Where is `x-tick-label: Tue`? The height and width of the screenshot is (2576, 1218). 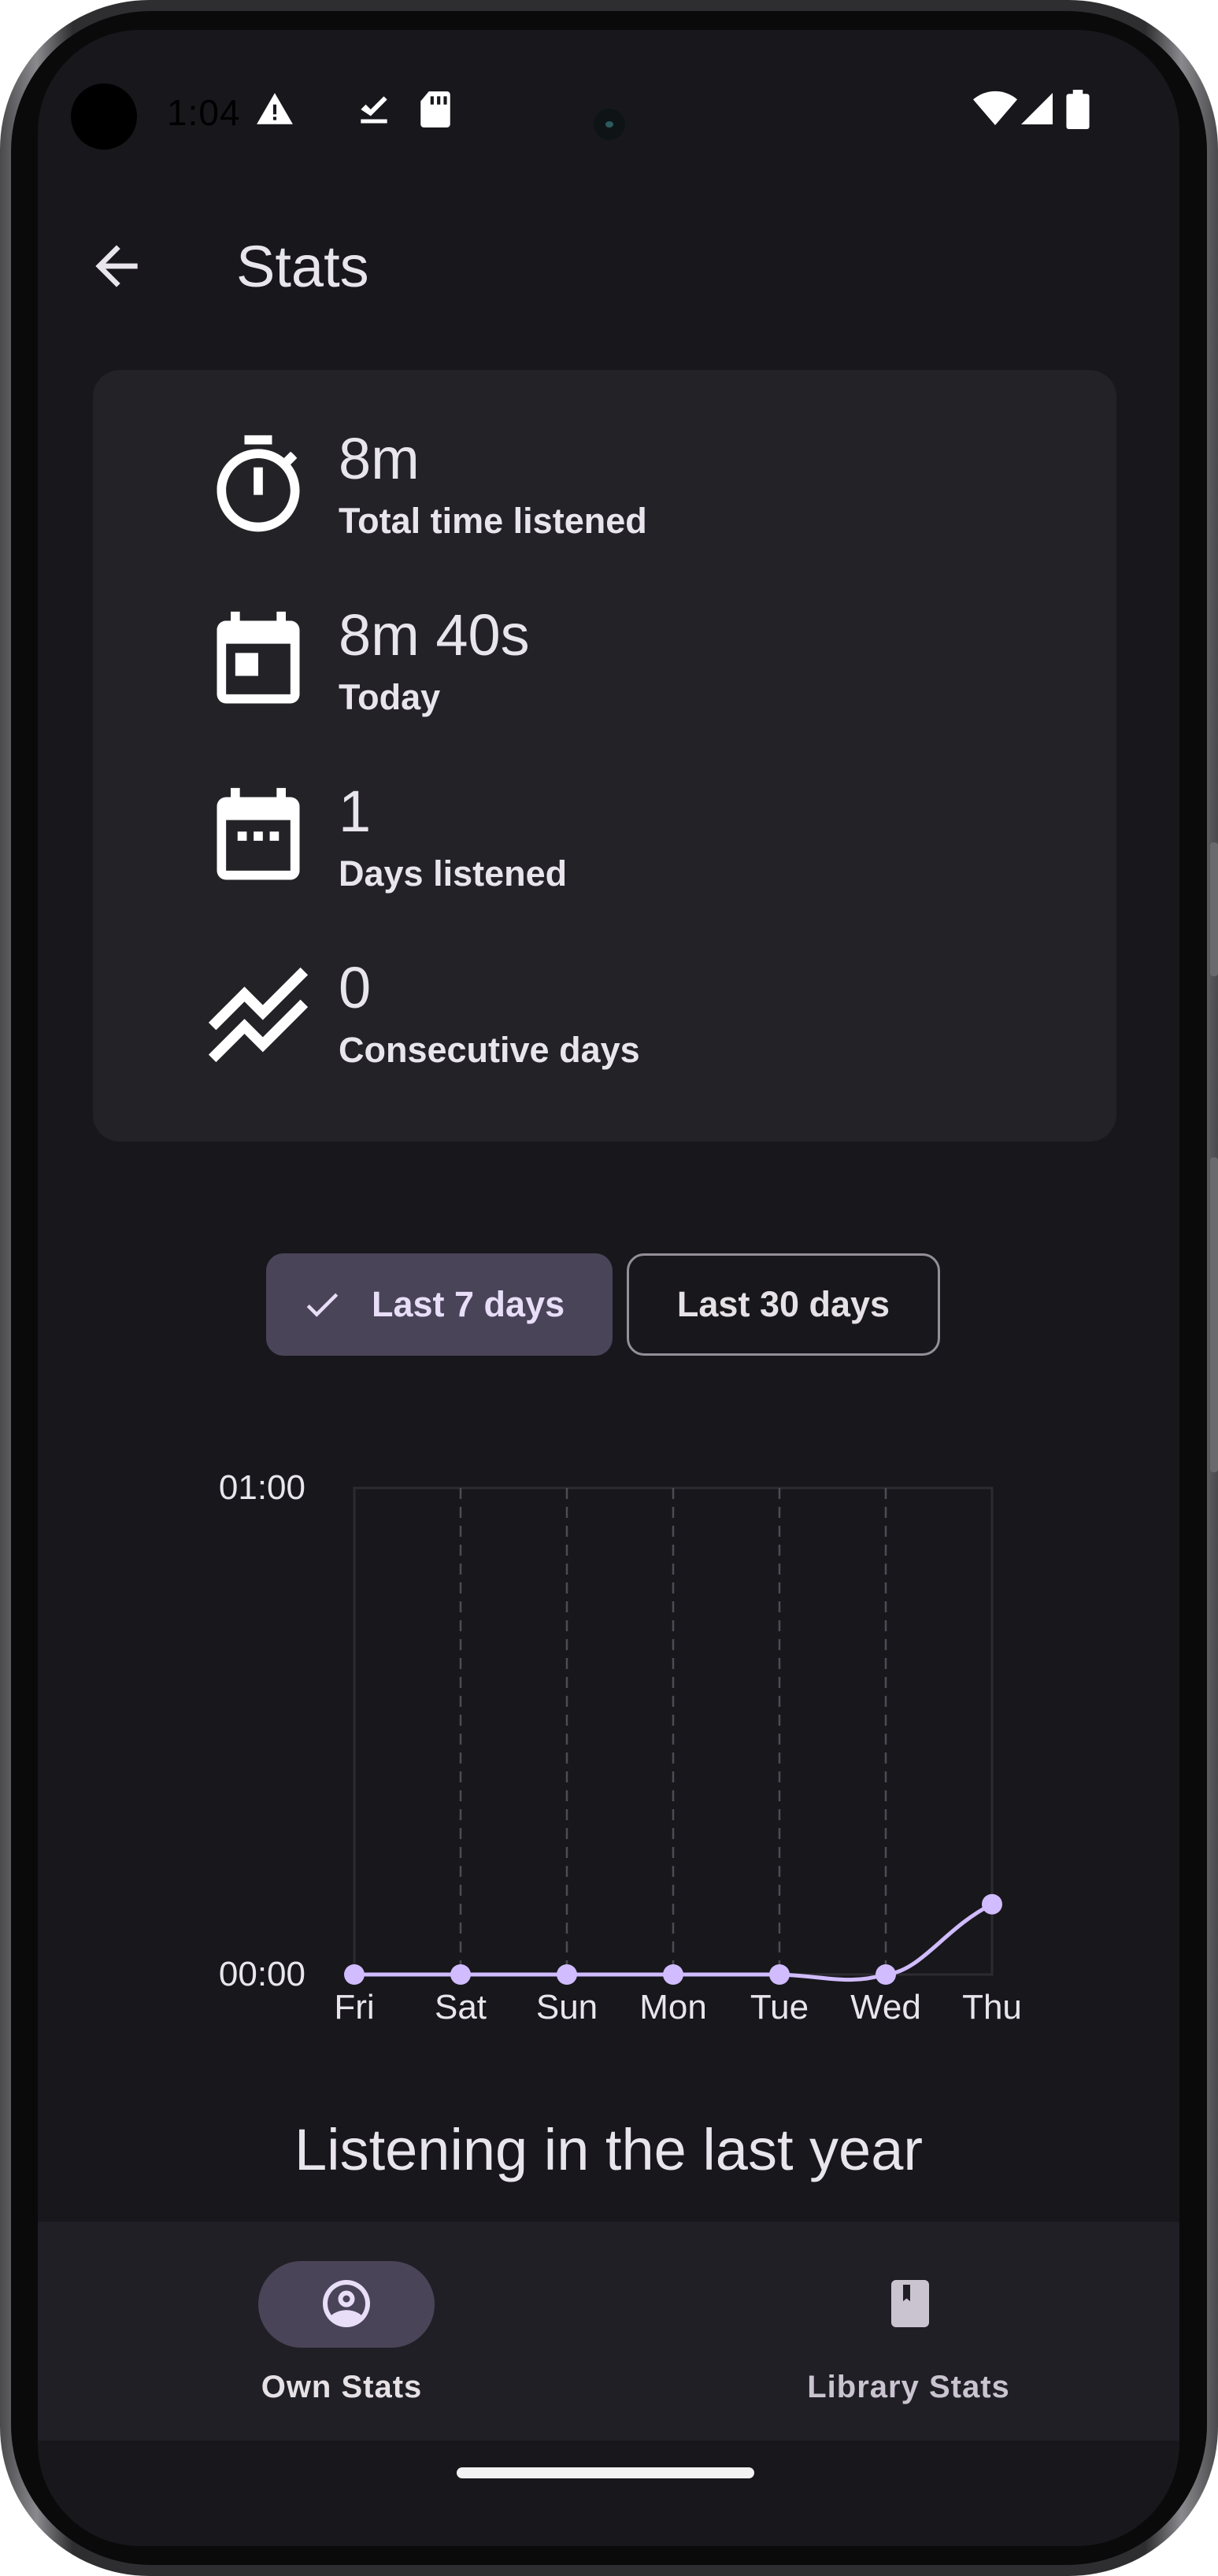 x-tick-label: Tue is located at coordinates (779, 2007).